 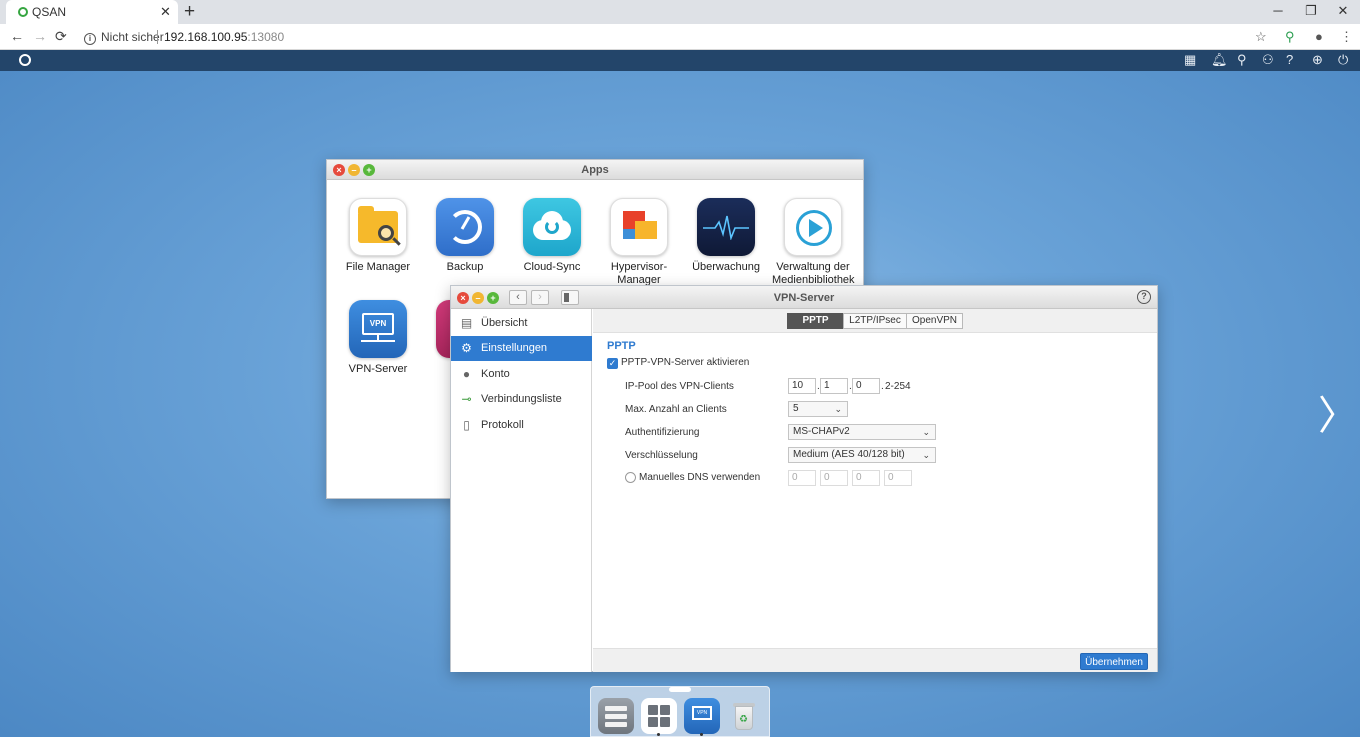 I want to click on ip-pool-octet-2: 1, so click(x=834, y=386).